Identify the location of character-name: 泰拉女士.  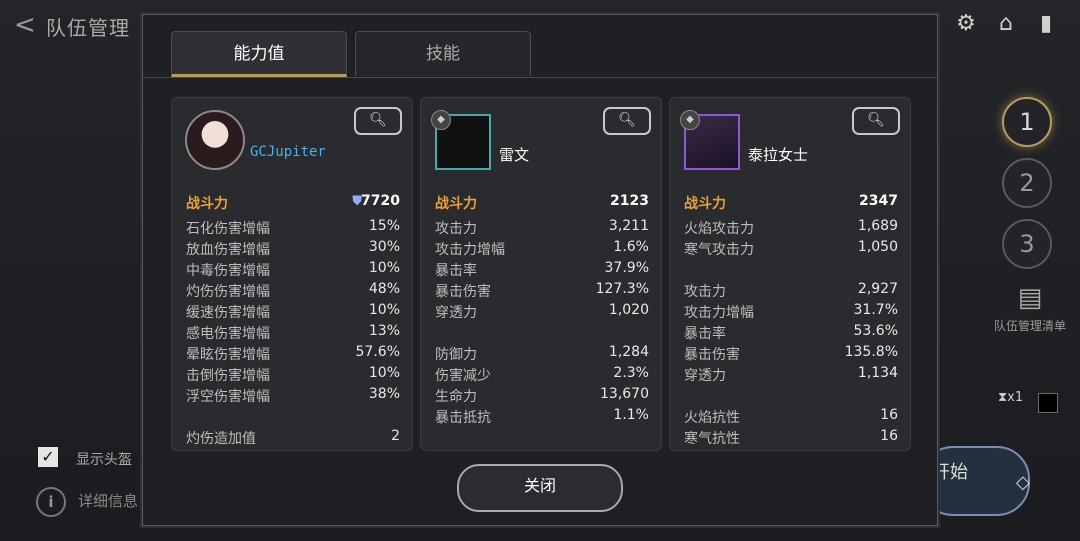
(778, 155).